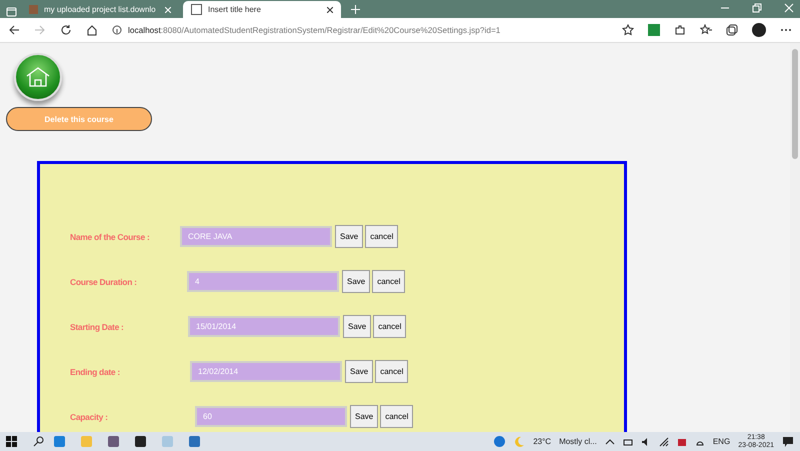  What do you see at coordinates (66, 30) in the screenshot?
I see `reload-icon` at bounding box center [66, 30].